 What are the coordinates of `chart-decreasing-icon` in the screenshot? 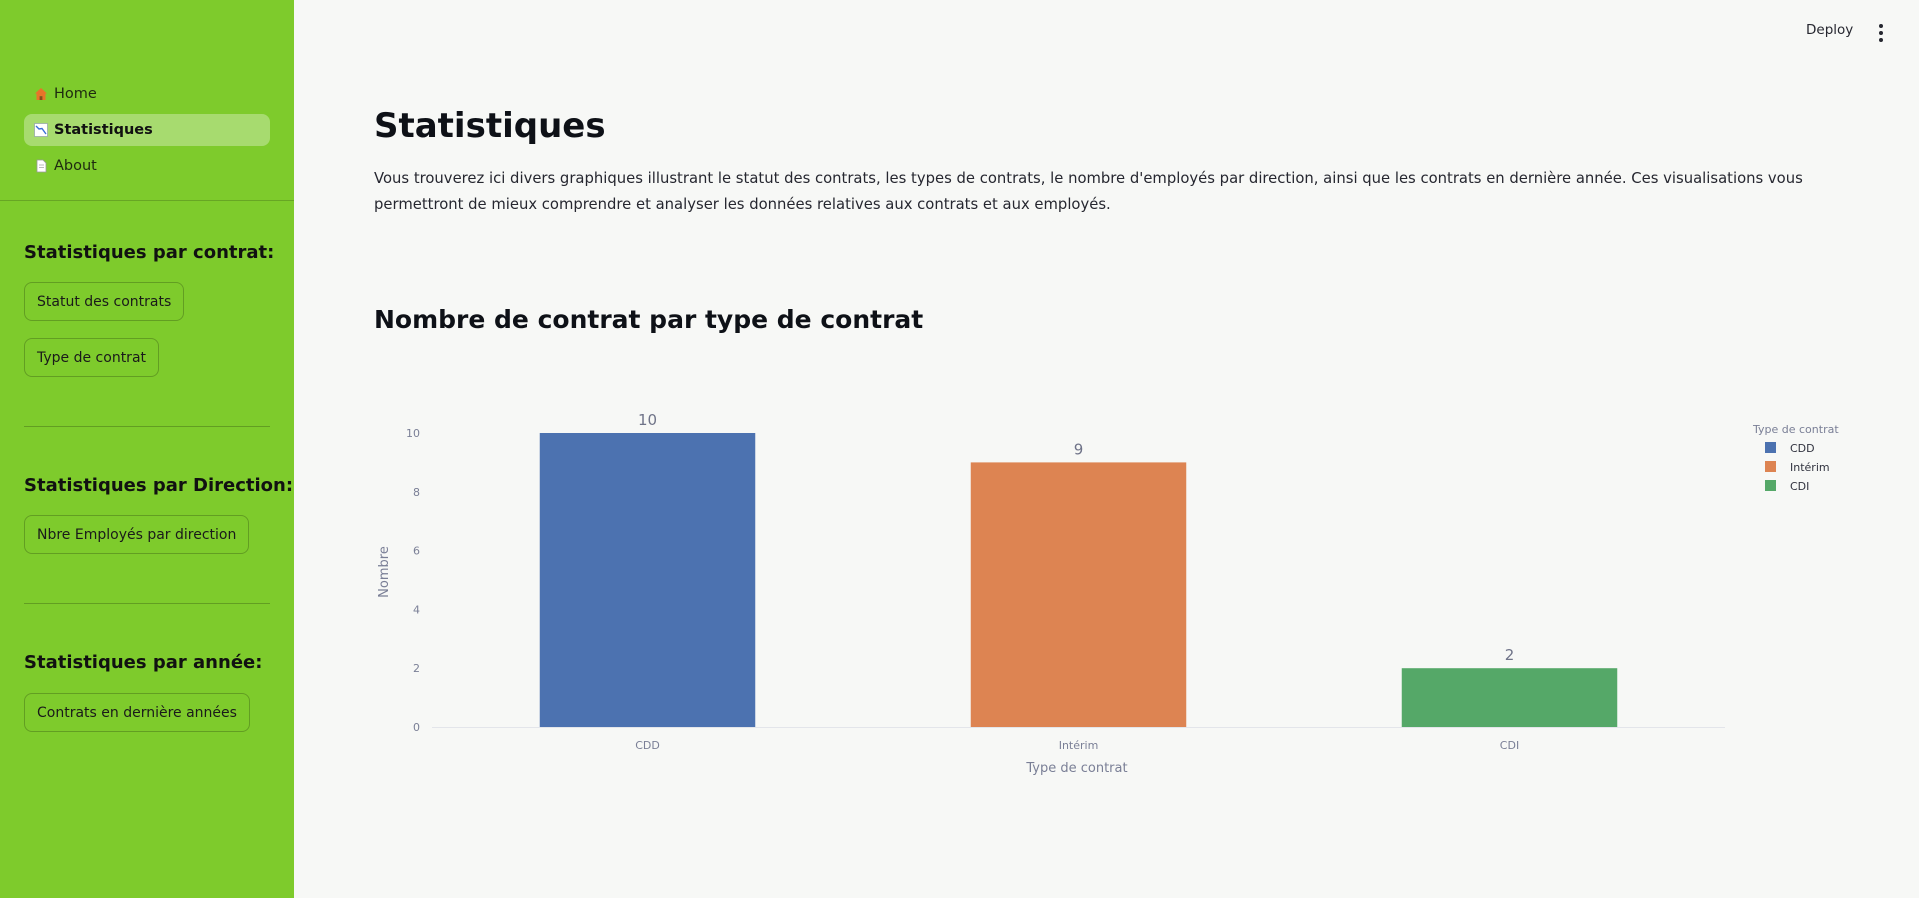 It's located at (41, 130).